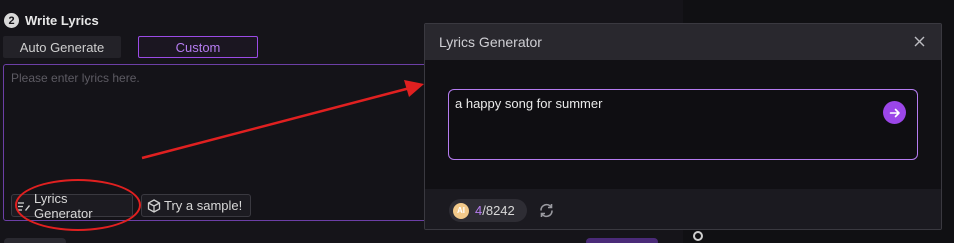 This screenshot has height=243, width=954. I want to click on section-title: Write Lyrics, so click(62, 20).